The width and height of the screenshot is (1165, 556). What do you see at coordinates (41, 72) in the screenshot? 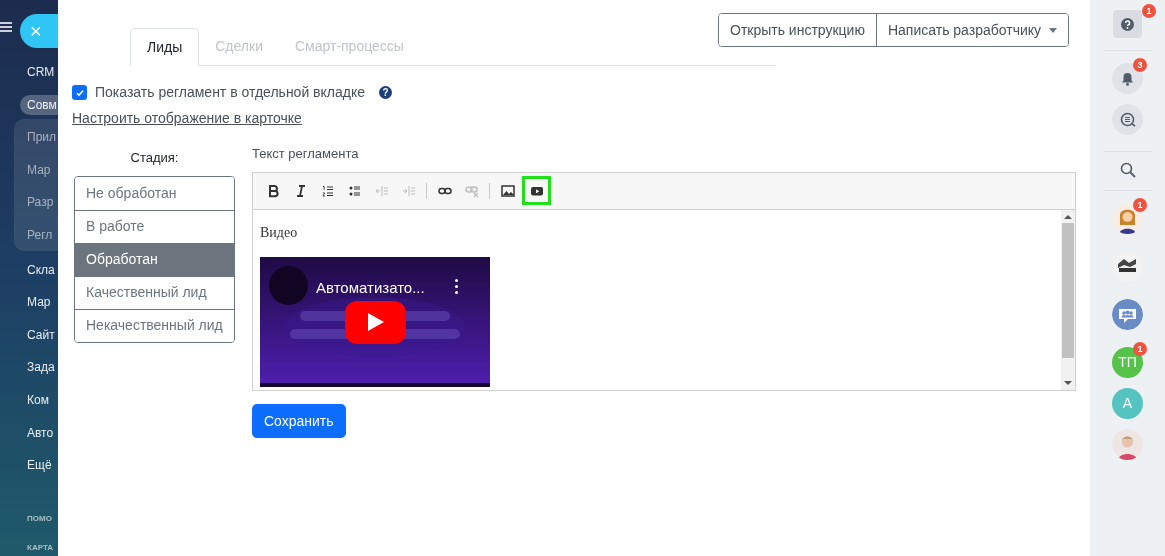
I see `menu-item: CRM` at bounding box center [41, 72].